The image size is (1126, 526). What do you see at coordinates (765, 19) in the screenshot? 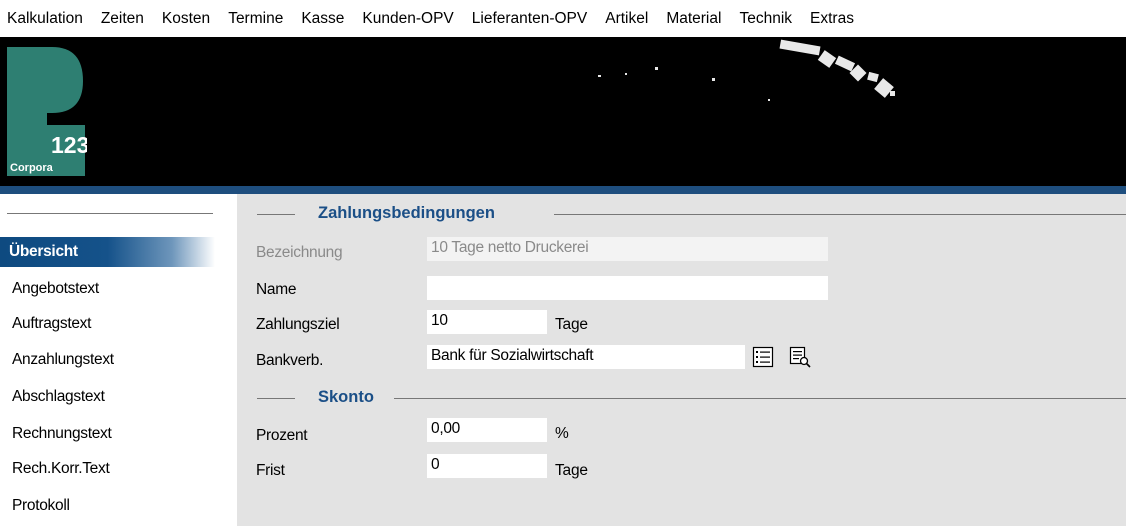
I see `menu-technik: Technik` at bounding box center [765, 19].